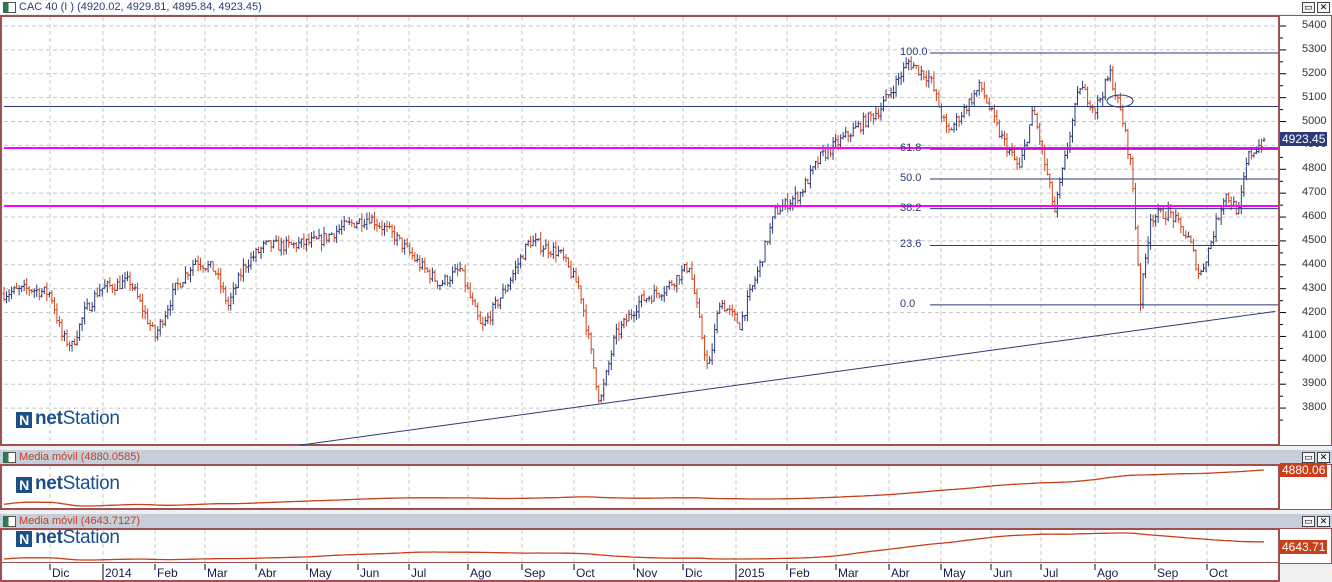 This screenshot has height=582, width=1332. I want to click on date-axis-label: 2014, so click(118, 573).